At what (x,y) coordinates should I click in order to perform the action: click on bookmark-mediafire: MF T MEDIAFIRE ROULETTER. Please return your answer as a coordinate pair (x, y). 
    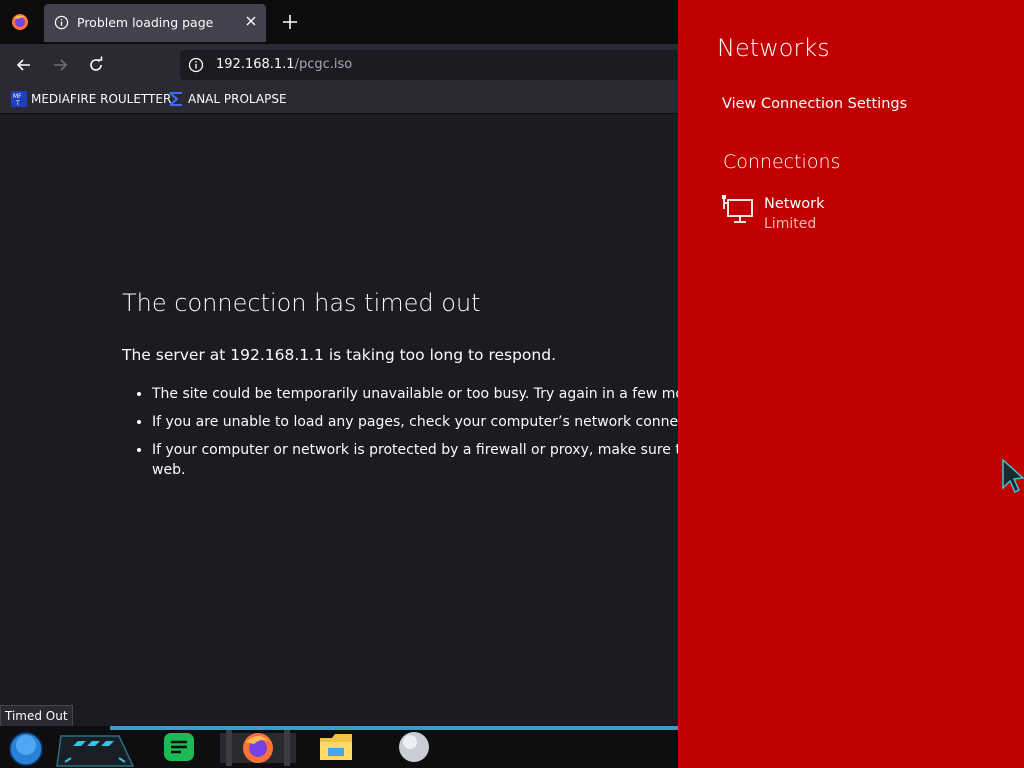
    Looking at the image, I should click on (91, 99).